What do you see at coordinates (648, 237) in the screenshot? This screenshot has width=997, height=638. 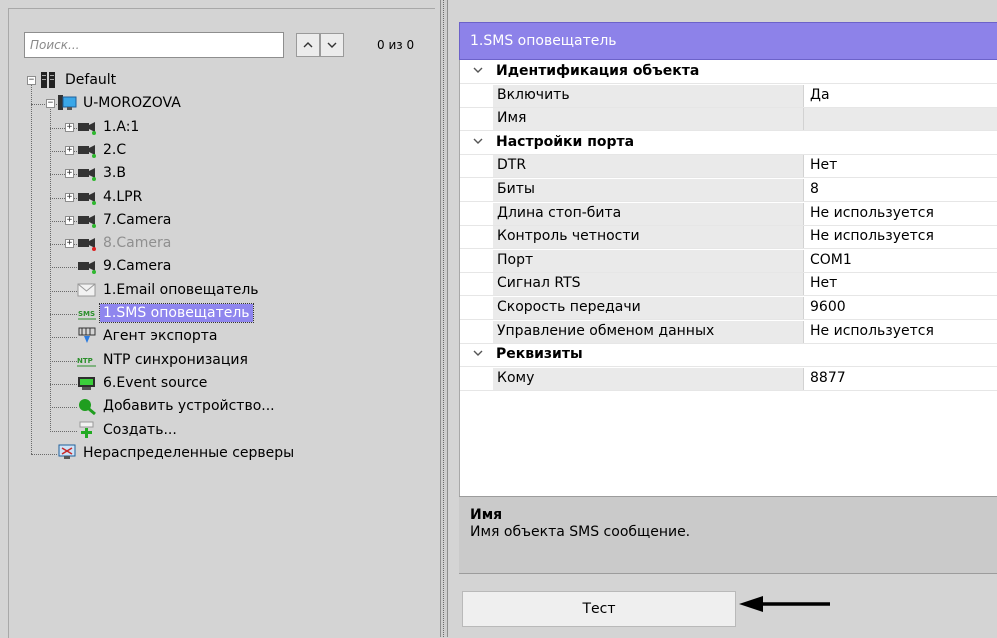 I see `property-name: Контроль четности` at bounding box center [648, 237].